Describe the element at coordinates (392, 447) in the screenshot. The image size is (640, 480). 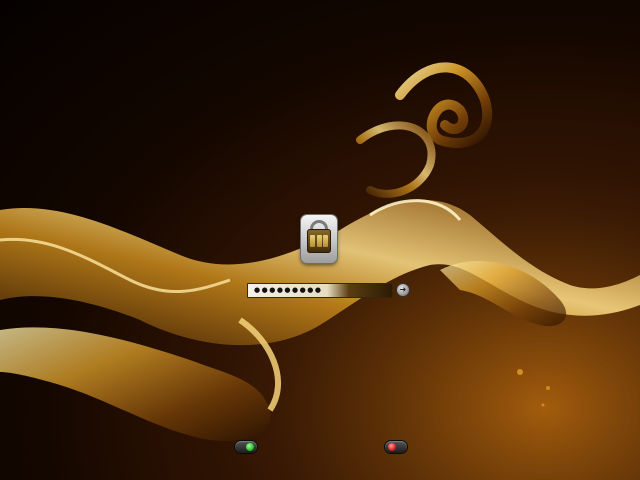
I see `red-indicator-icon` at that location.